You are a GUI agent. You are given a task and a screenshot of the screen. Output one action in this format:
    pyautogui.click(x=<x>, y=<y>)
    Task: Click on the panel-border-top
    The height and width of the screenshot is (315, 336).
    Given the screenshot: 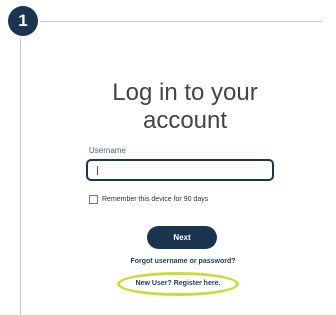 What is the action you would take?
    pyautogui.click(x=171, y=21)
    